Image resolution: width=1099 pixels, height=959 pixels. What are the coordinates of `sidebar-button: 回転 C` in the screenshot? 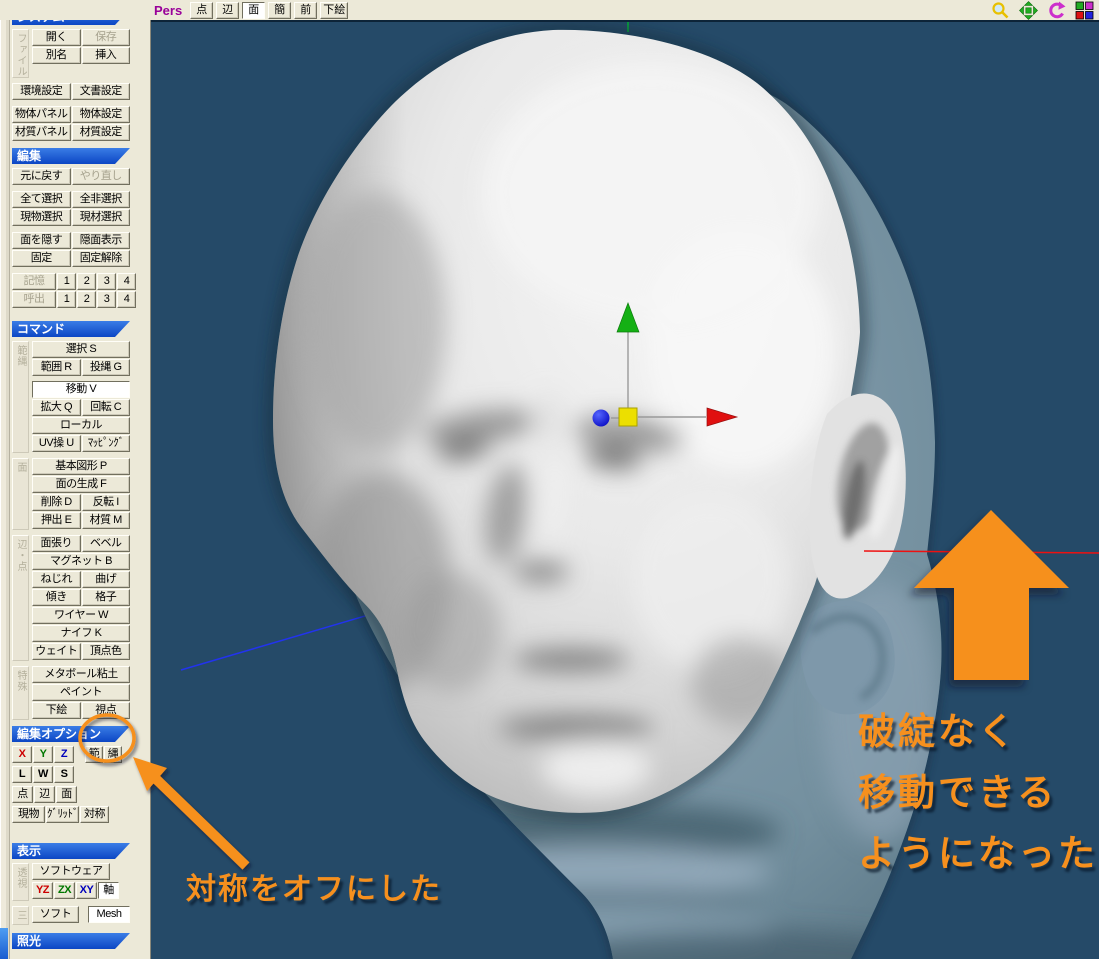 It's located at (105, 407).